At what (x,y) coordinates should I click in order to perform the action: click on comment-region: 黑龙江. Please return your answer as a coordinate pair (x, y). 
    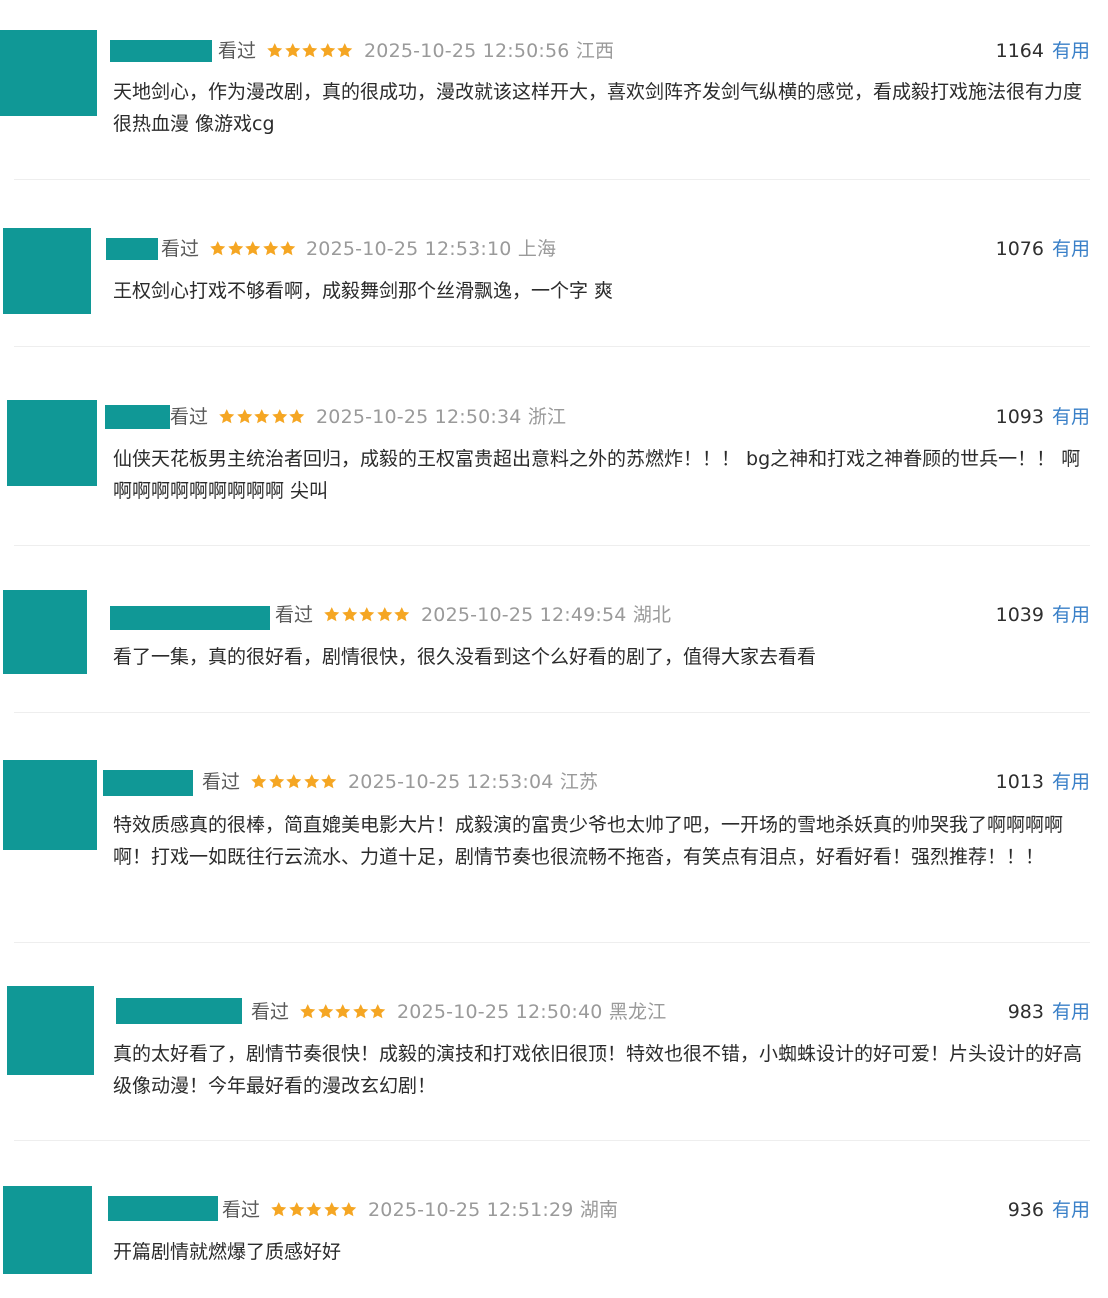
    Looking at the image, I should click on (637, 1012).